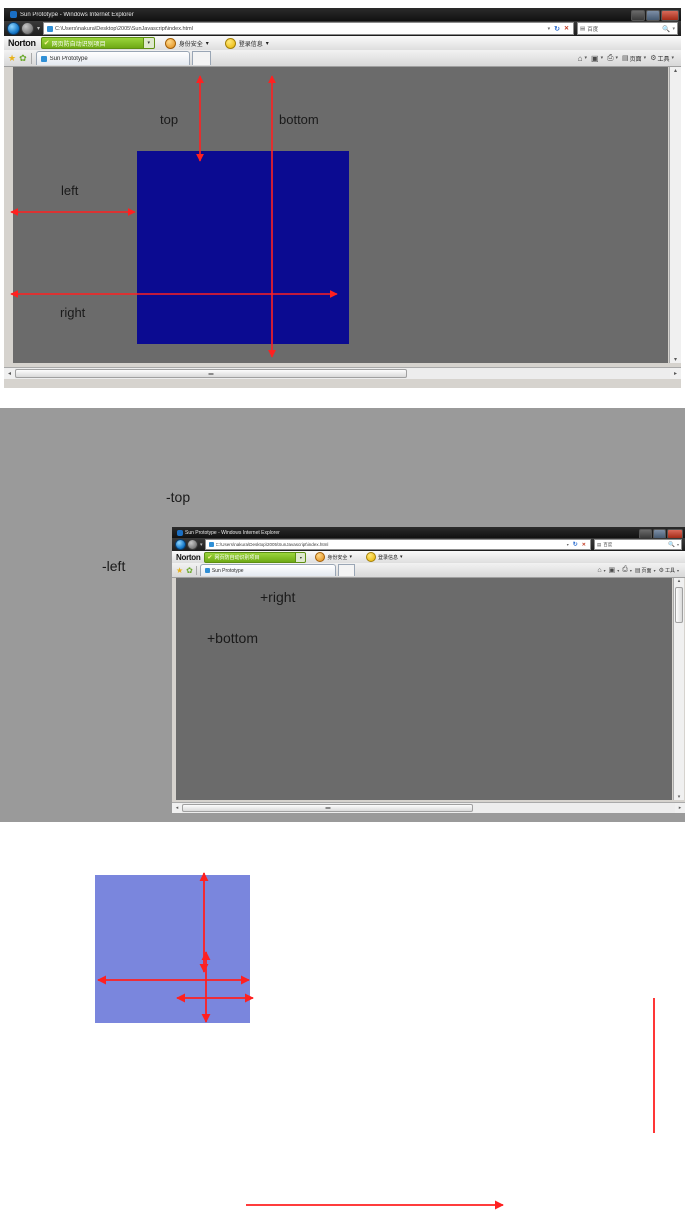  I want to click on norton-tool-label: 登录信息, so click(250, 44).